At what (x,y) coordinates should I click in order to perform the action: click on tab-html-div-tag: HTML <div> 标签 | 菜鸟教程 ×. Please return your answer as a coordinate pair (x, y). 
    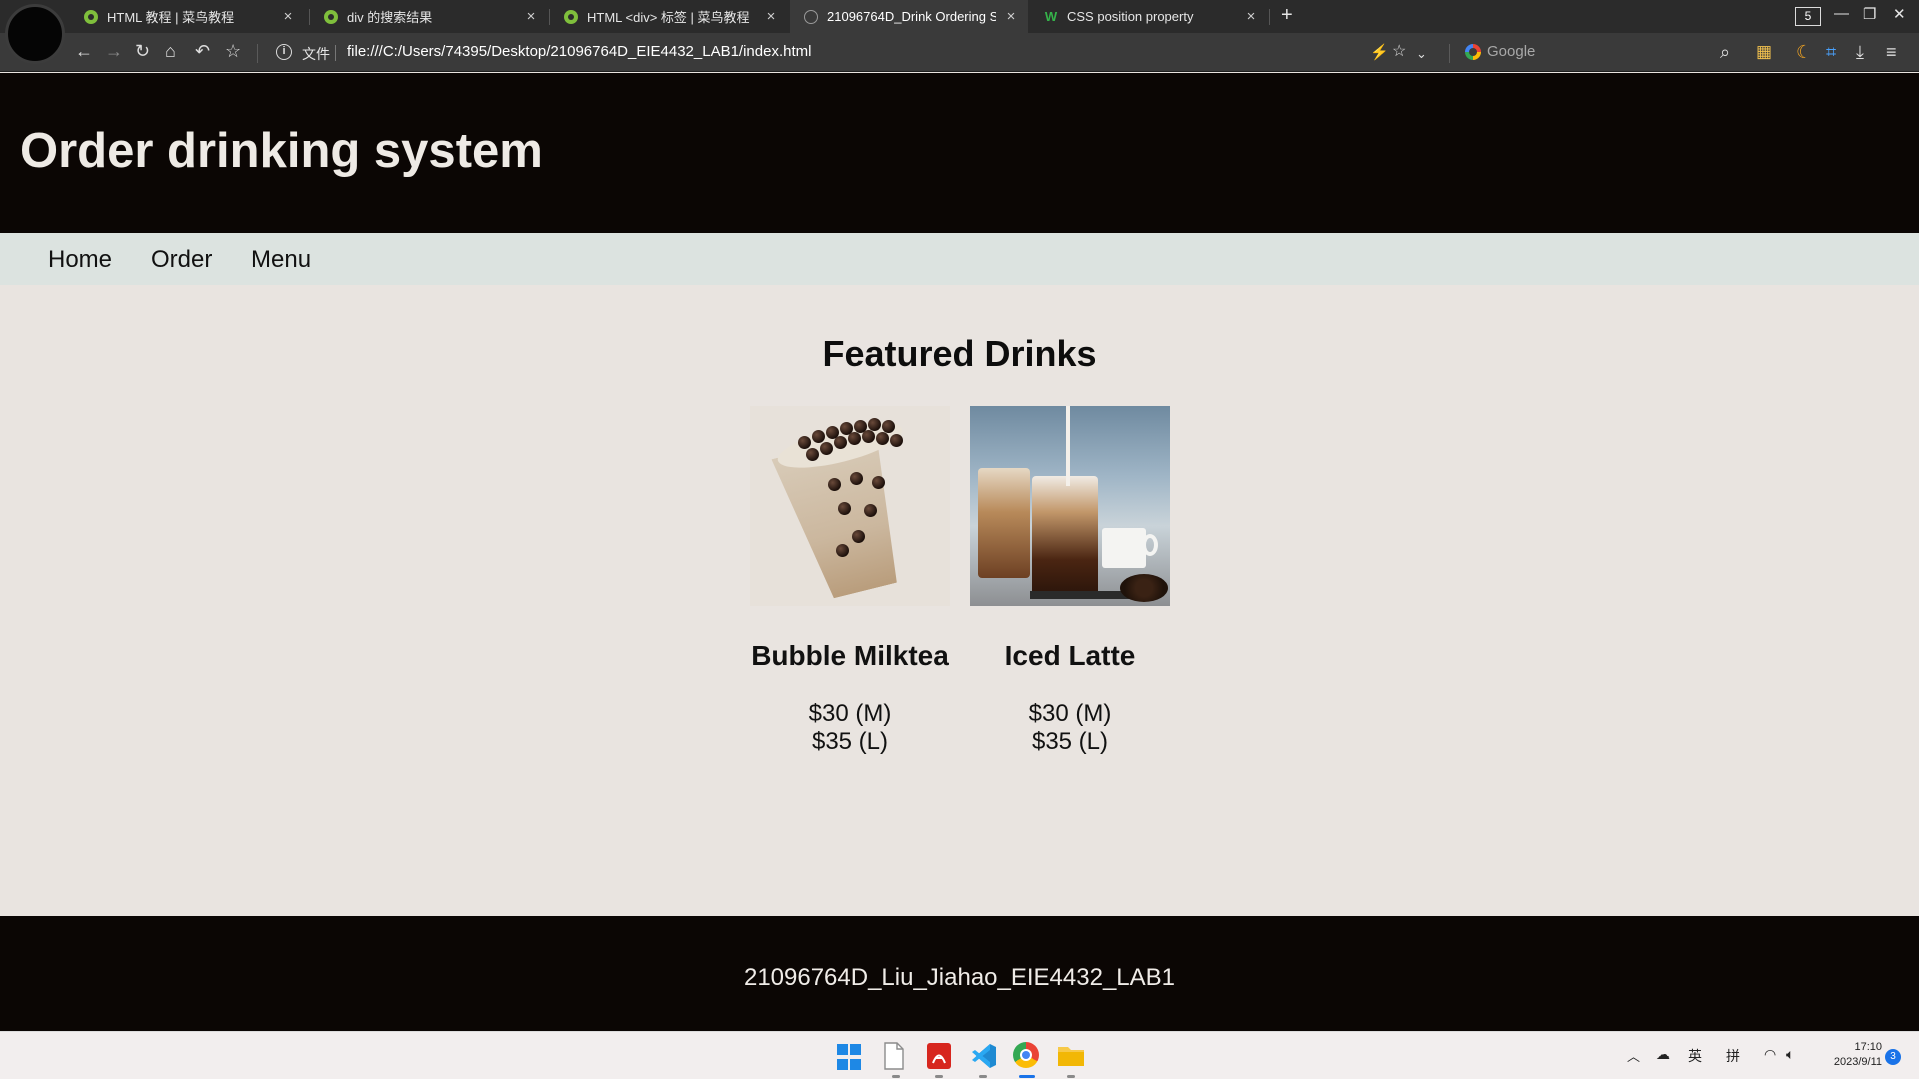
    Looking at the image, I should click on (669, 16).